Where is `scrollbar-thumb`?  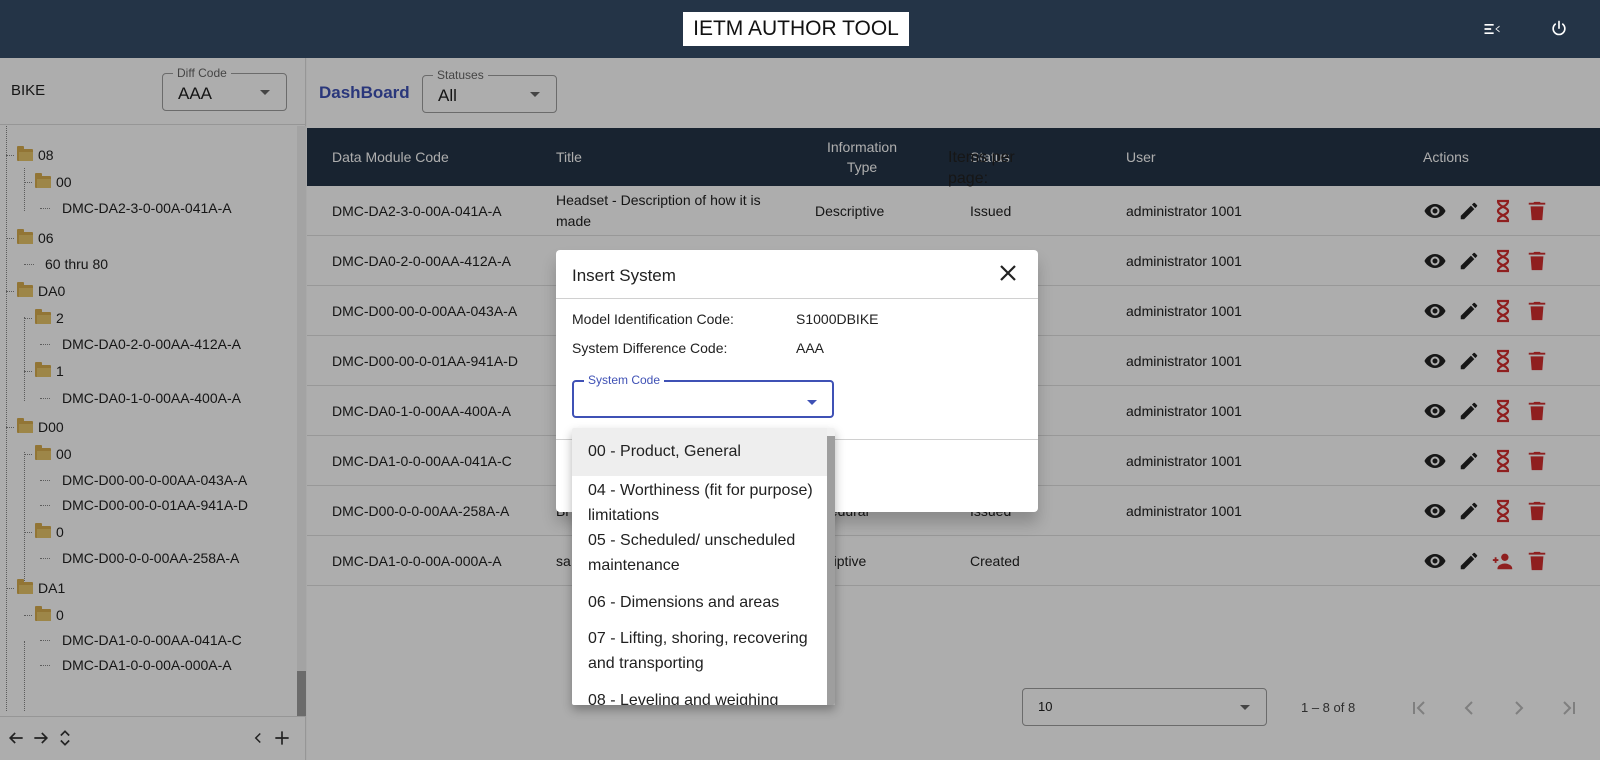 scrollbar-thumb is located at coordinates (831, 570).